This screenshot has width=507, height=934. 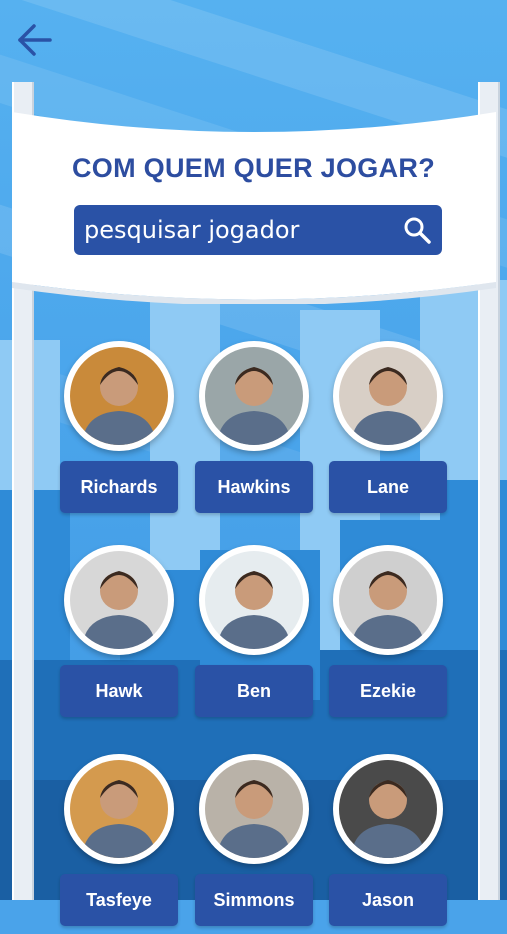 I want to click on arrow-left-icon, so click(x=34, y=40).